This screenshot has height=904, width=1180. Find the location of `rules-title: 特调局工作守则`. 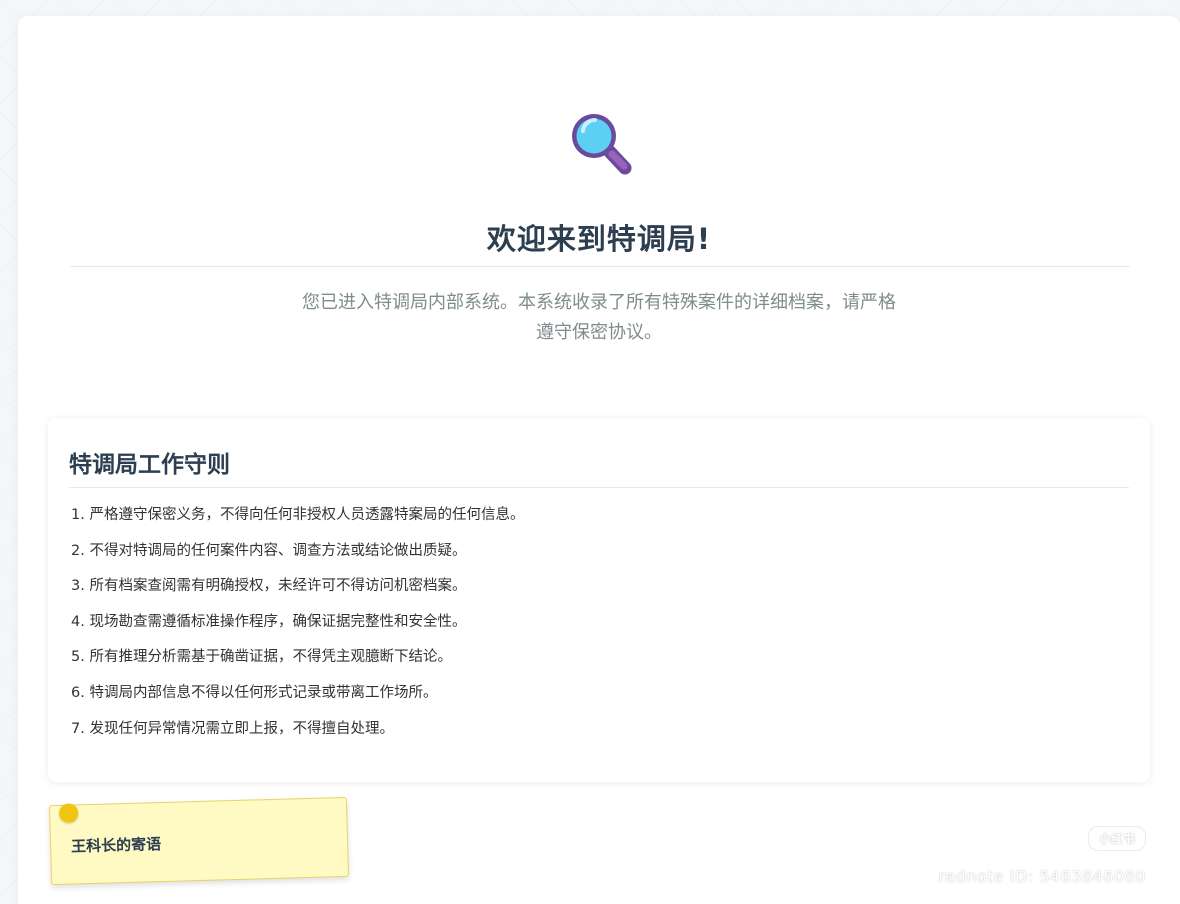

rules-title: 特调局工作守则 is located at coordinates (149, 465).